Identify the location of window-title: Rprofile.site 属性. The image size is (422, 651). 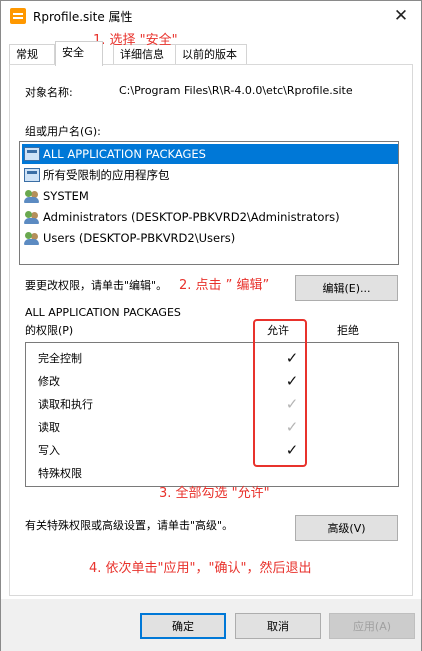
(83, 17).